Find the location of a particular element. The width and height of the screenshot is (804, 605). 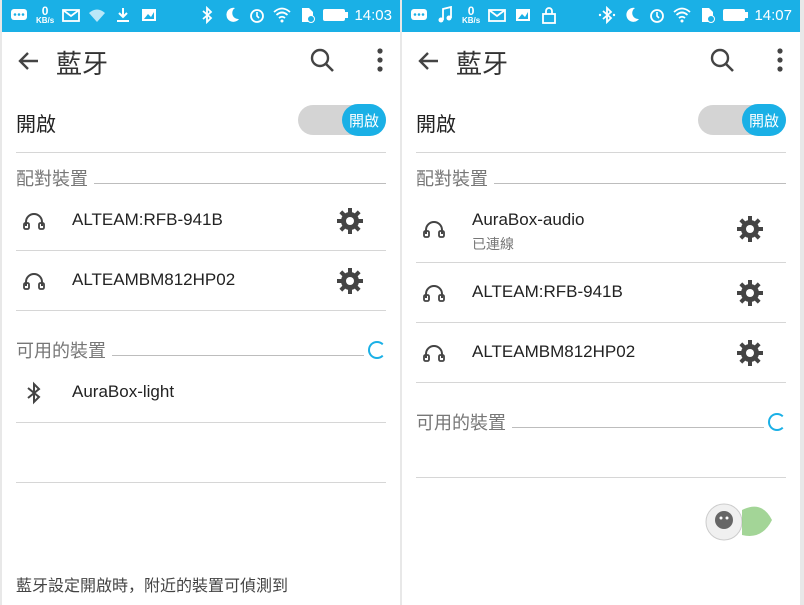

bluetooth-status-icon is located at coordinates (207, 15).